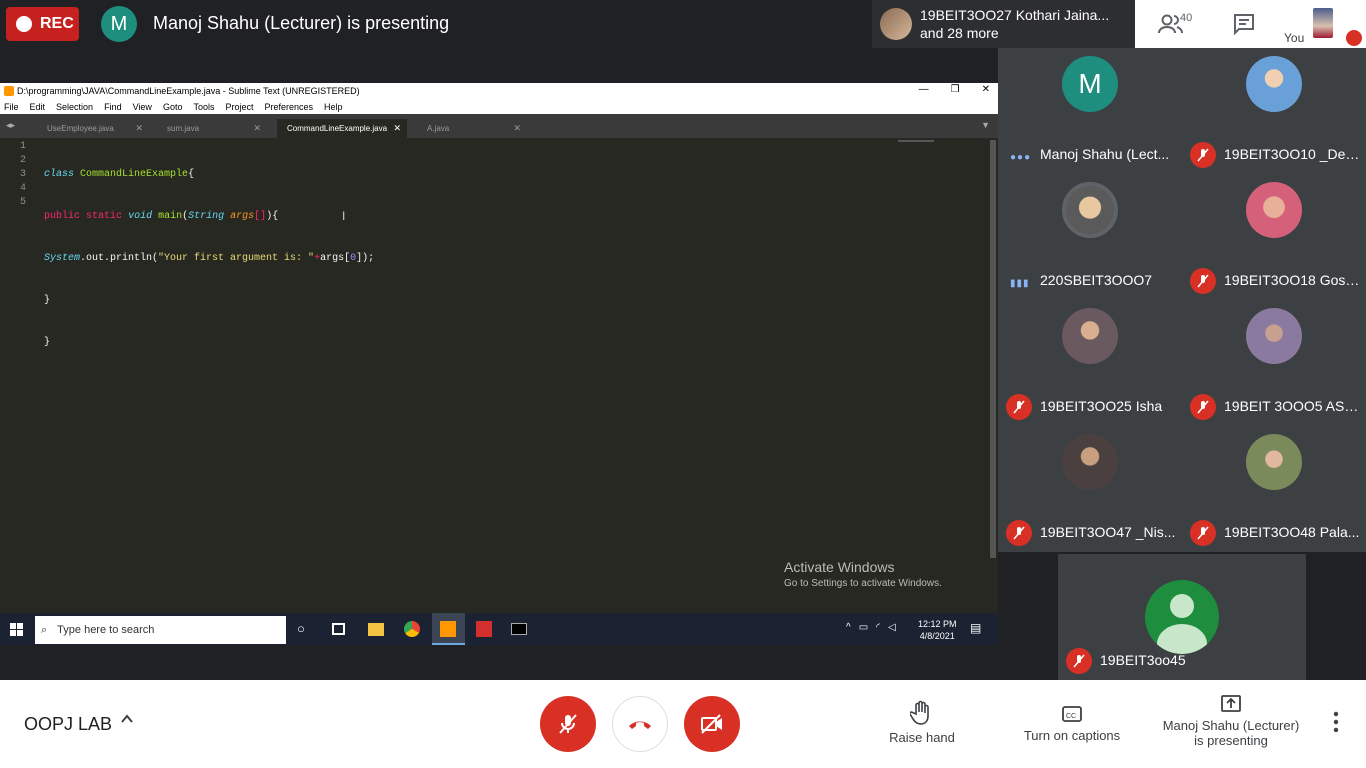 The height and width of the screenshot is (768, 1366). Describe the element at coordinates (9, 91) in the screenshot. I see `sublime-logo-icon` at that location.